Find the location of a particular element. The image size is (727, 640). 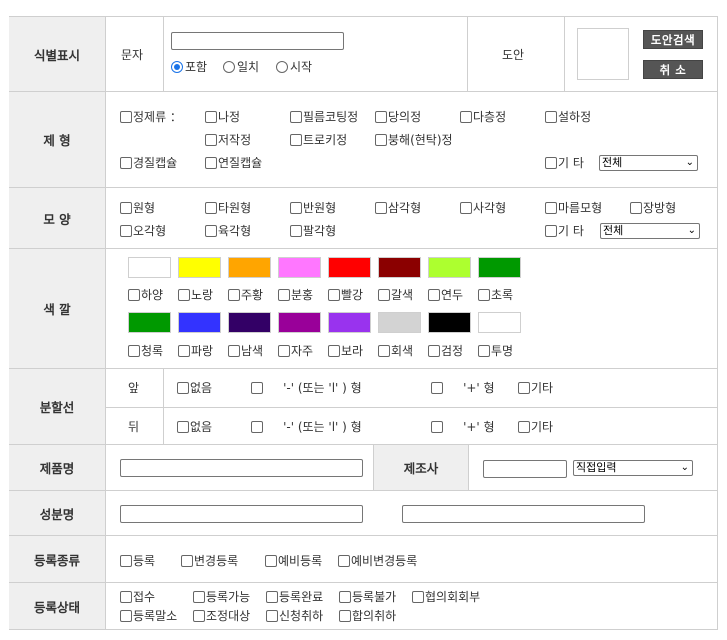

reg-status-option: 등록말소 is located at coordinates (148, 615).